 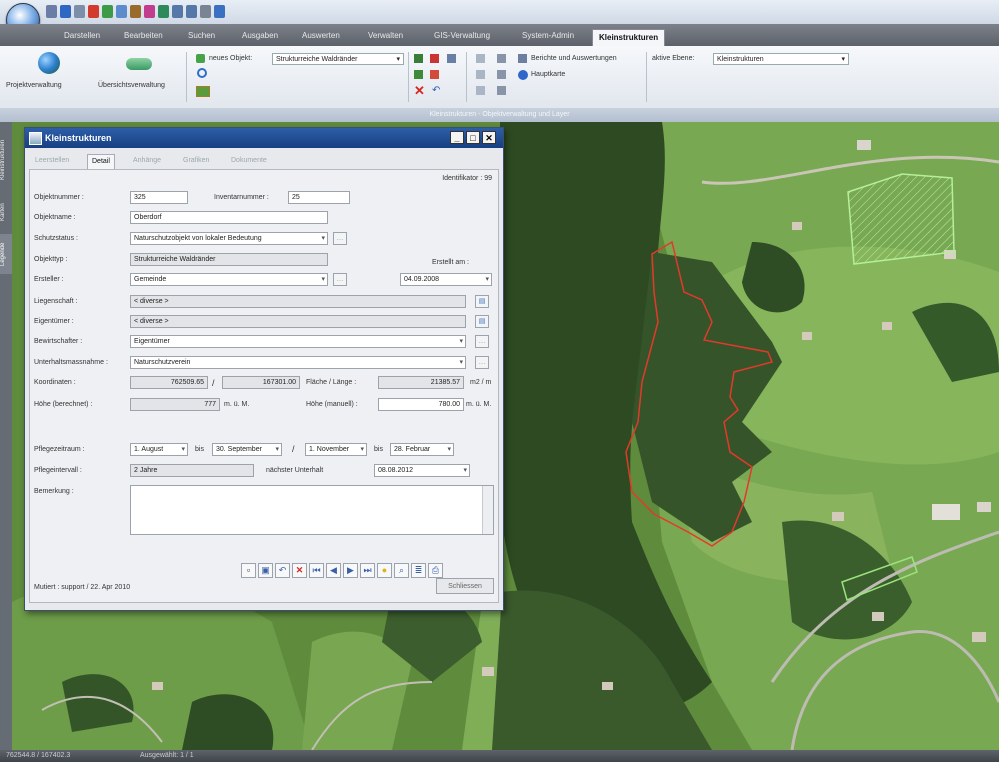 I want to click on minimize-button: _, so click(x=457, y=137).